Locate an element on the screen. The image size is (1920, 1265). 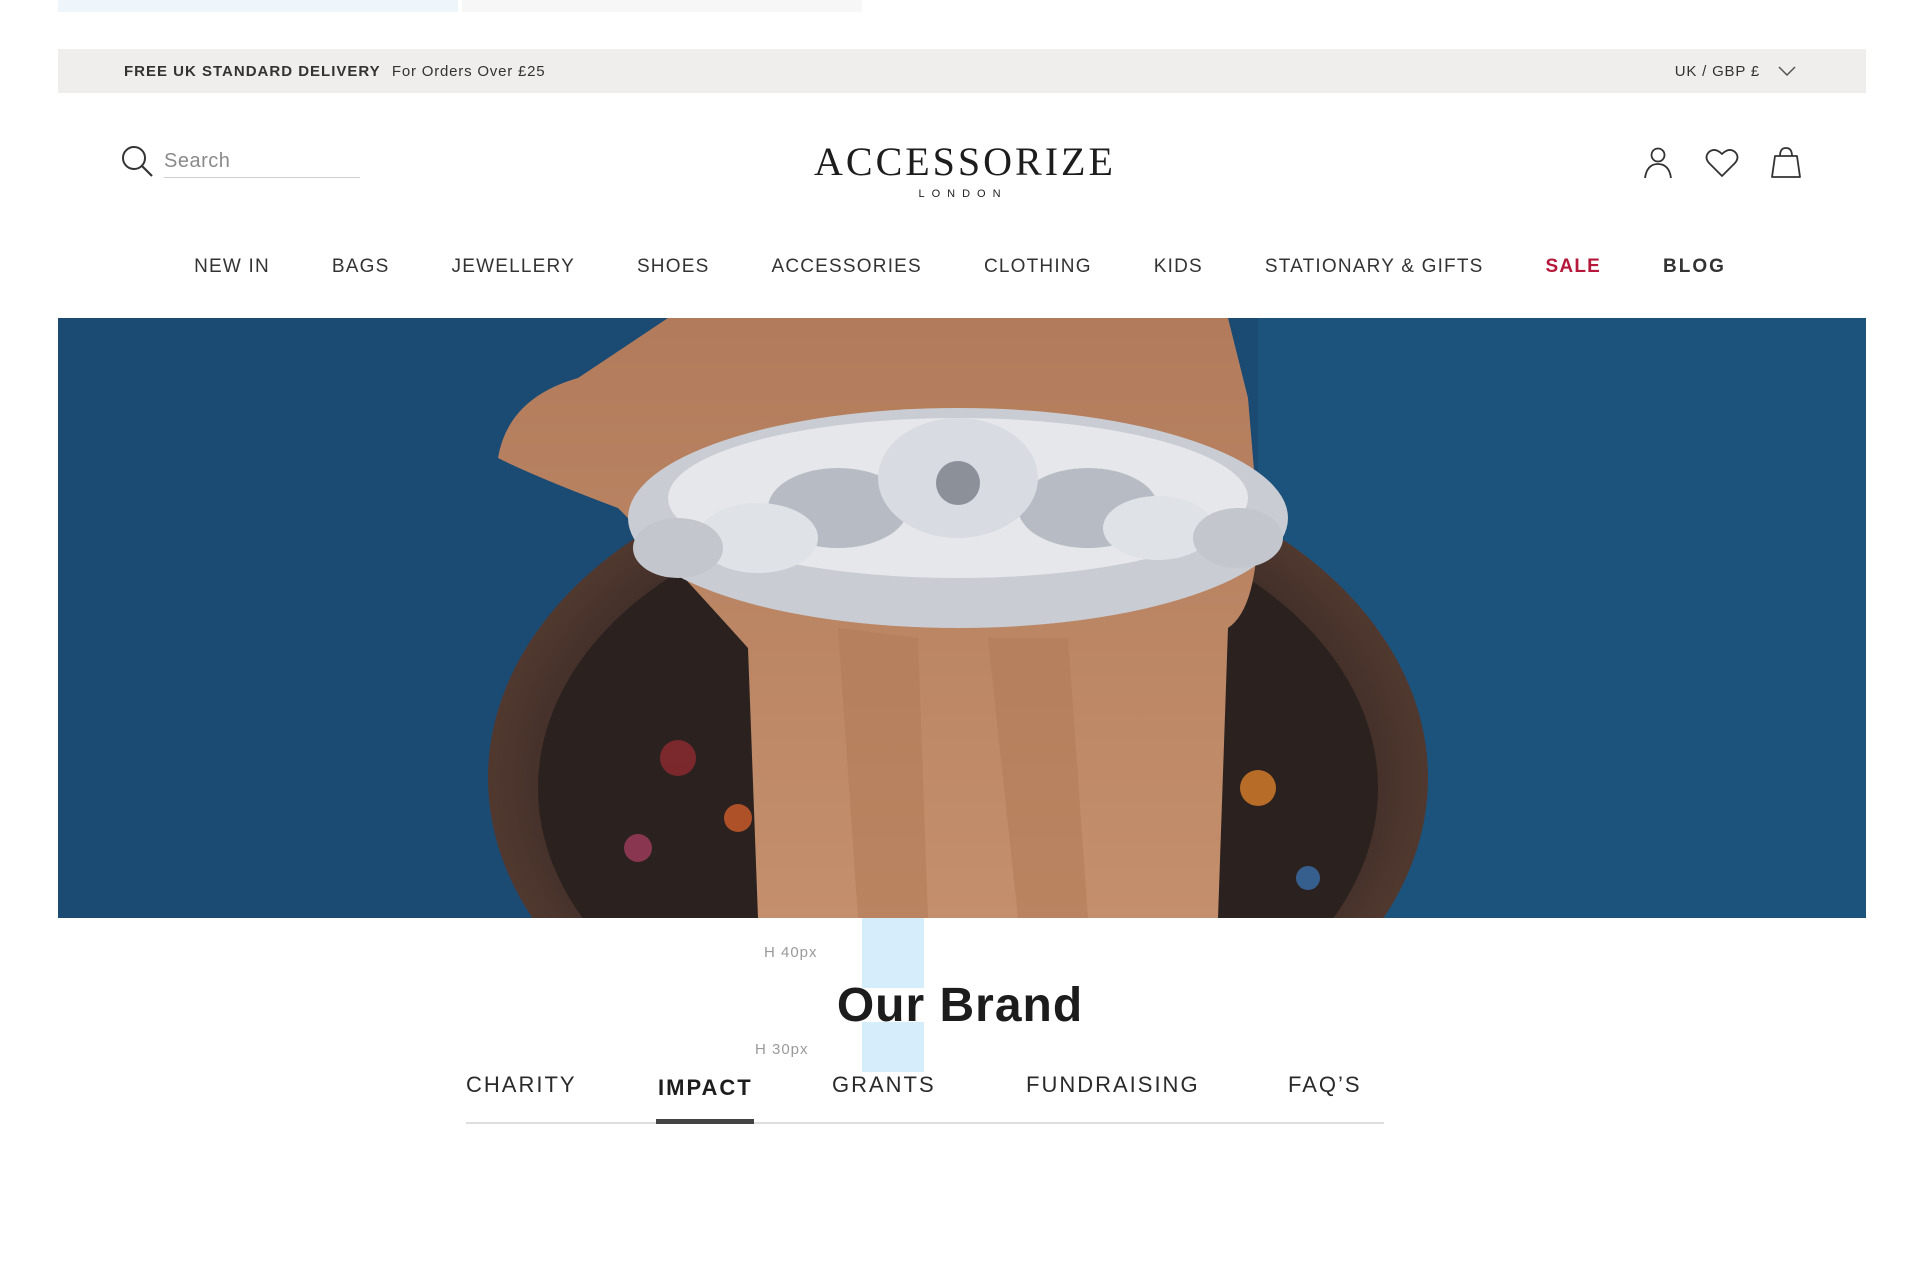
tab-active-indicator is located at coordinates (705, 1121).